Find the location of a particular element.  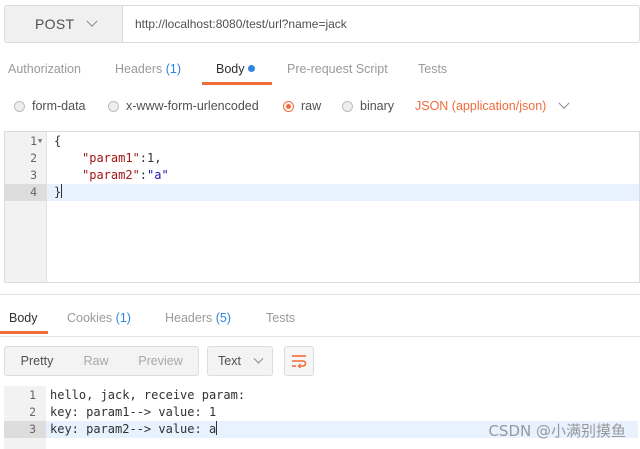

radio-binary: binary is located at coordinates (368, 106).